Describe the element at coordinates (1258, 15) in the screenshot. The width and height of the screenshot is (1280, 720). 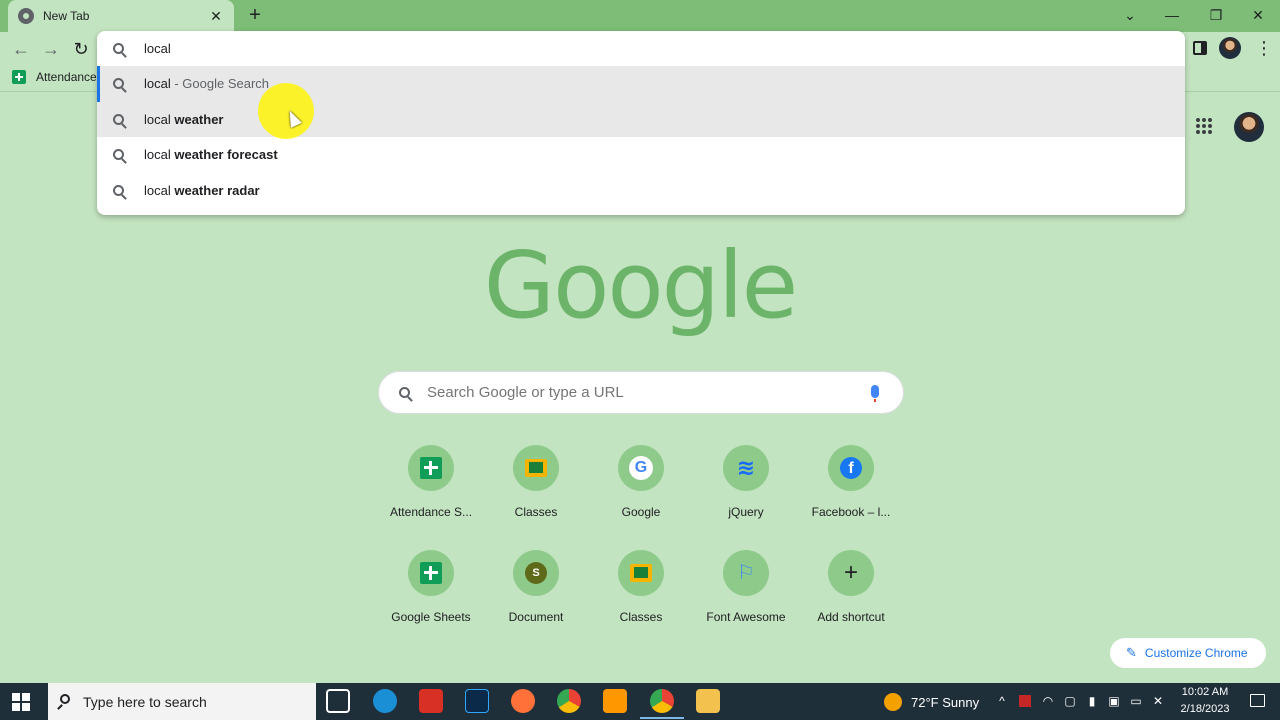
I see `close-window-button: ✕` at that location.